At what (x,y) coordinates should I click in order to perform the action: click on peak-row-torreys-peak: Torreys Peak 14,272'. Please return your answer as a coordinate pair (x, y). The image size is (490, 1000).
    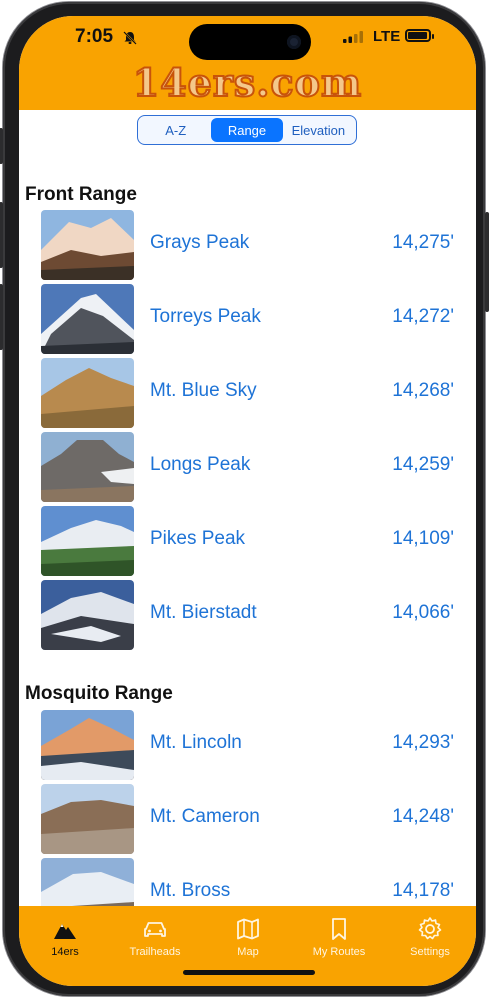
    Looking at the image, I should click on (247, 319).